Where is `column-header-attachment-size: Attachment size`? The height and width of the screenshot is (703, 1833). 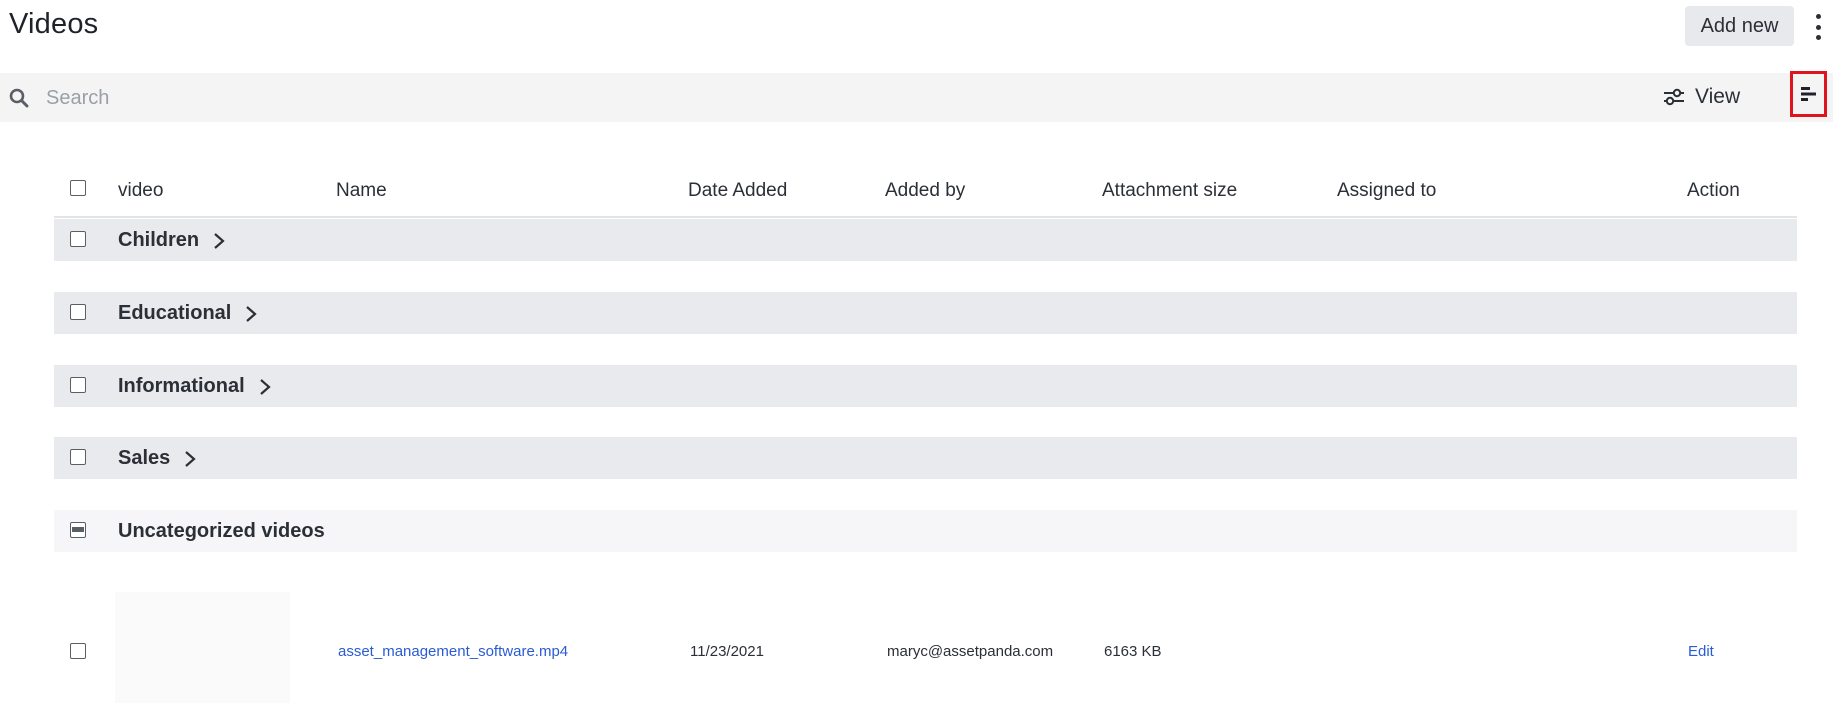 column-header-attachment-size: Attachment size is located at coordinates (1169, 191).